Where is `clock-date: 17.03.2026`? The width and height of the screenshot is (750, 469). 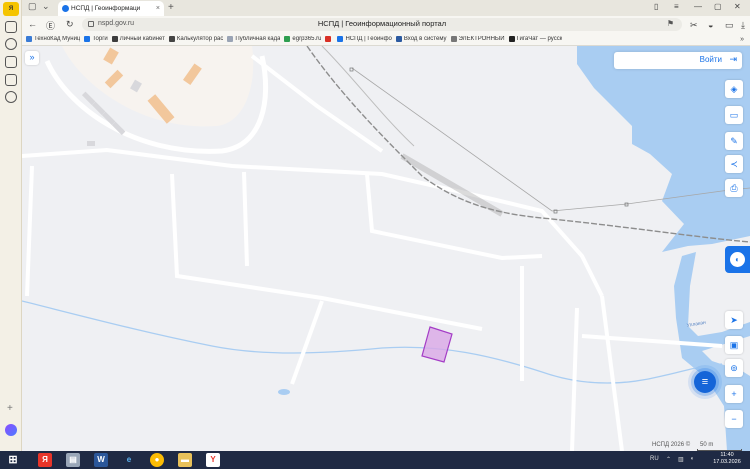
clock-date: 17.03.2026 is located at coordinates (727, 462).